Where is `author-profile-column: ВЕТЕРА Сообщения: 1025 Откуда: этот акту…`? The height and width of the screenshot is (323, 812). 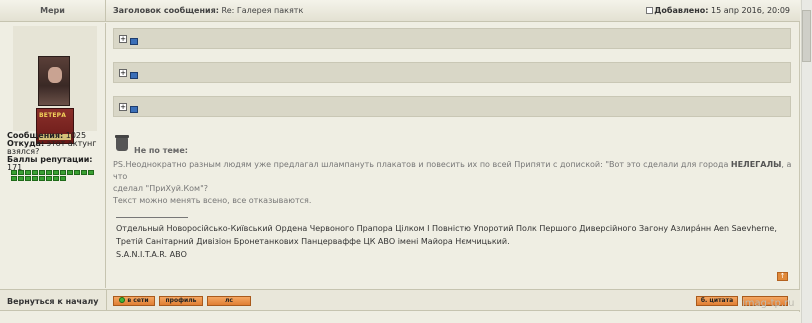 author-profile-column: ВЕТЕРА Сообщения: 1025 Откуда: этот акту… is located at coordinates (53, 155).